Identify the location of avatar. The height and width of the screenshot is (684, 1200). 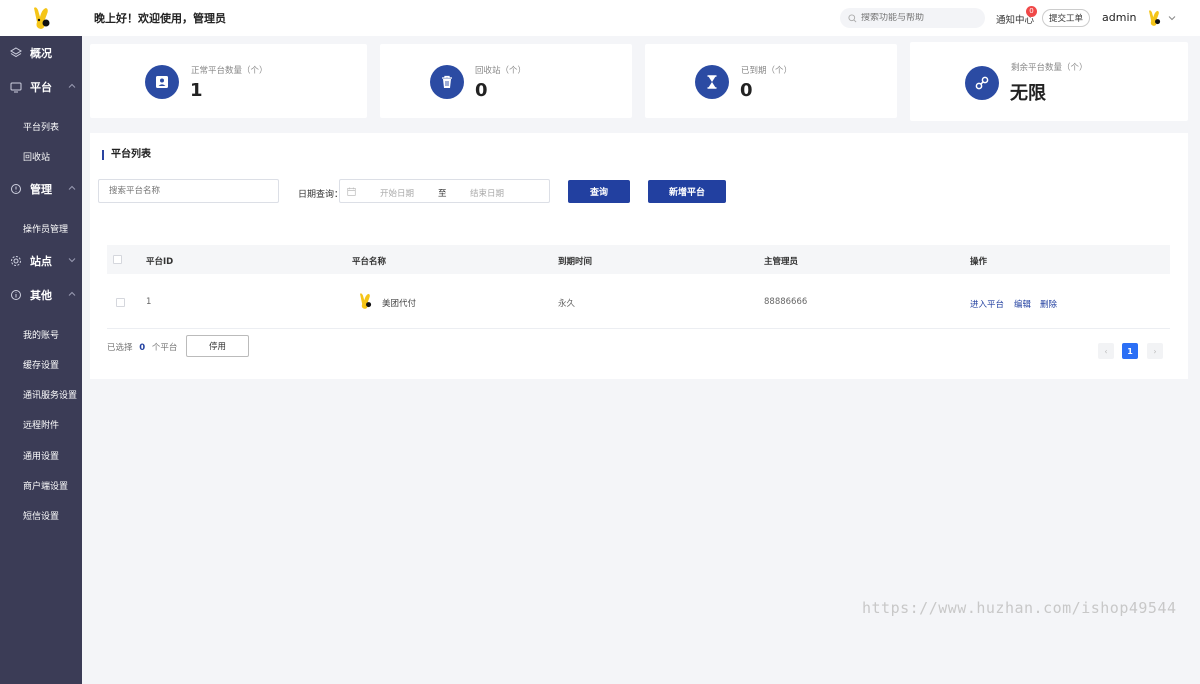
(1154, 18).